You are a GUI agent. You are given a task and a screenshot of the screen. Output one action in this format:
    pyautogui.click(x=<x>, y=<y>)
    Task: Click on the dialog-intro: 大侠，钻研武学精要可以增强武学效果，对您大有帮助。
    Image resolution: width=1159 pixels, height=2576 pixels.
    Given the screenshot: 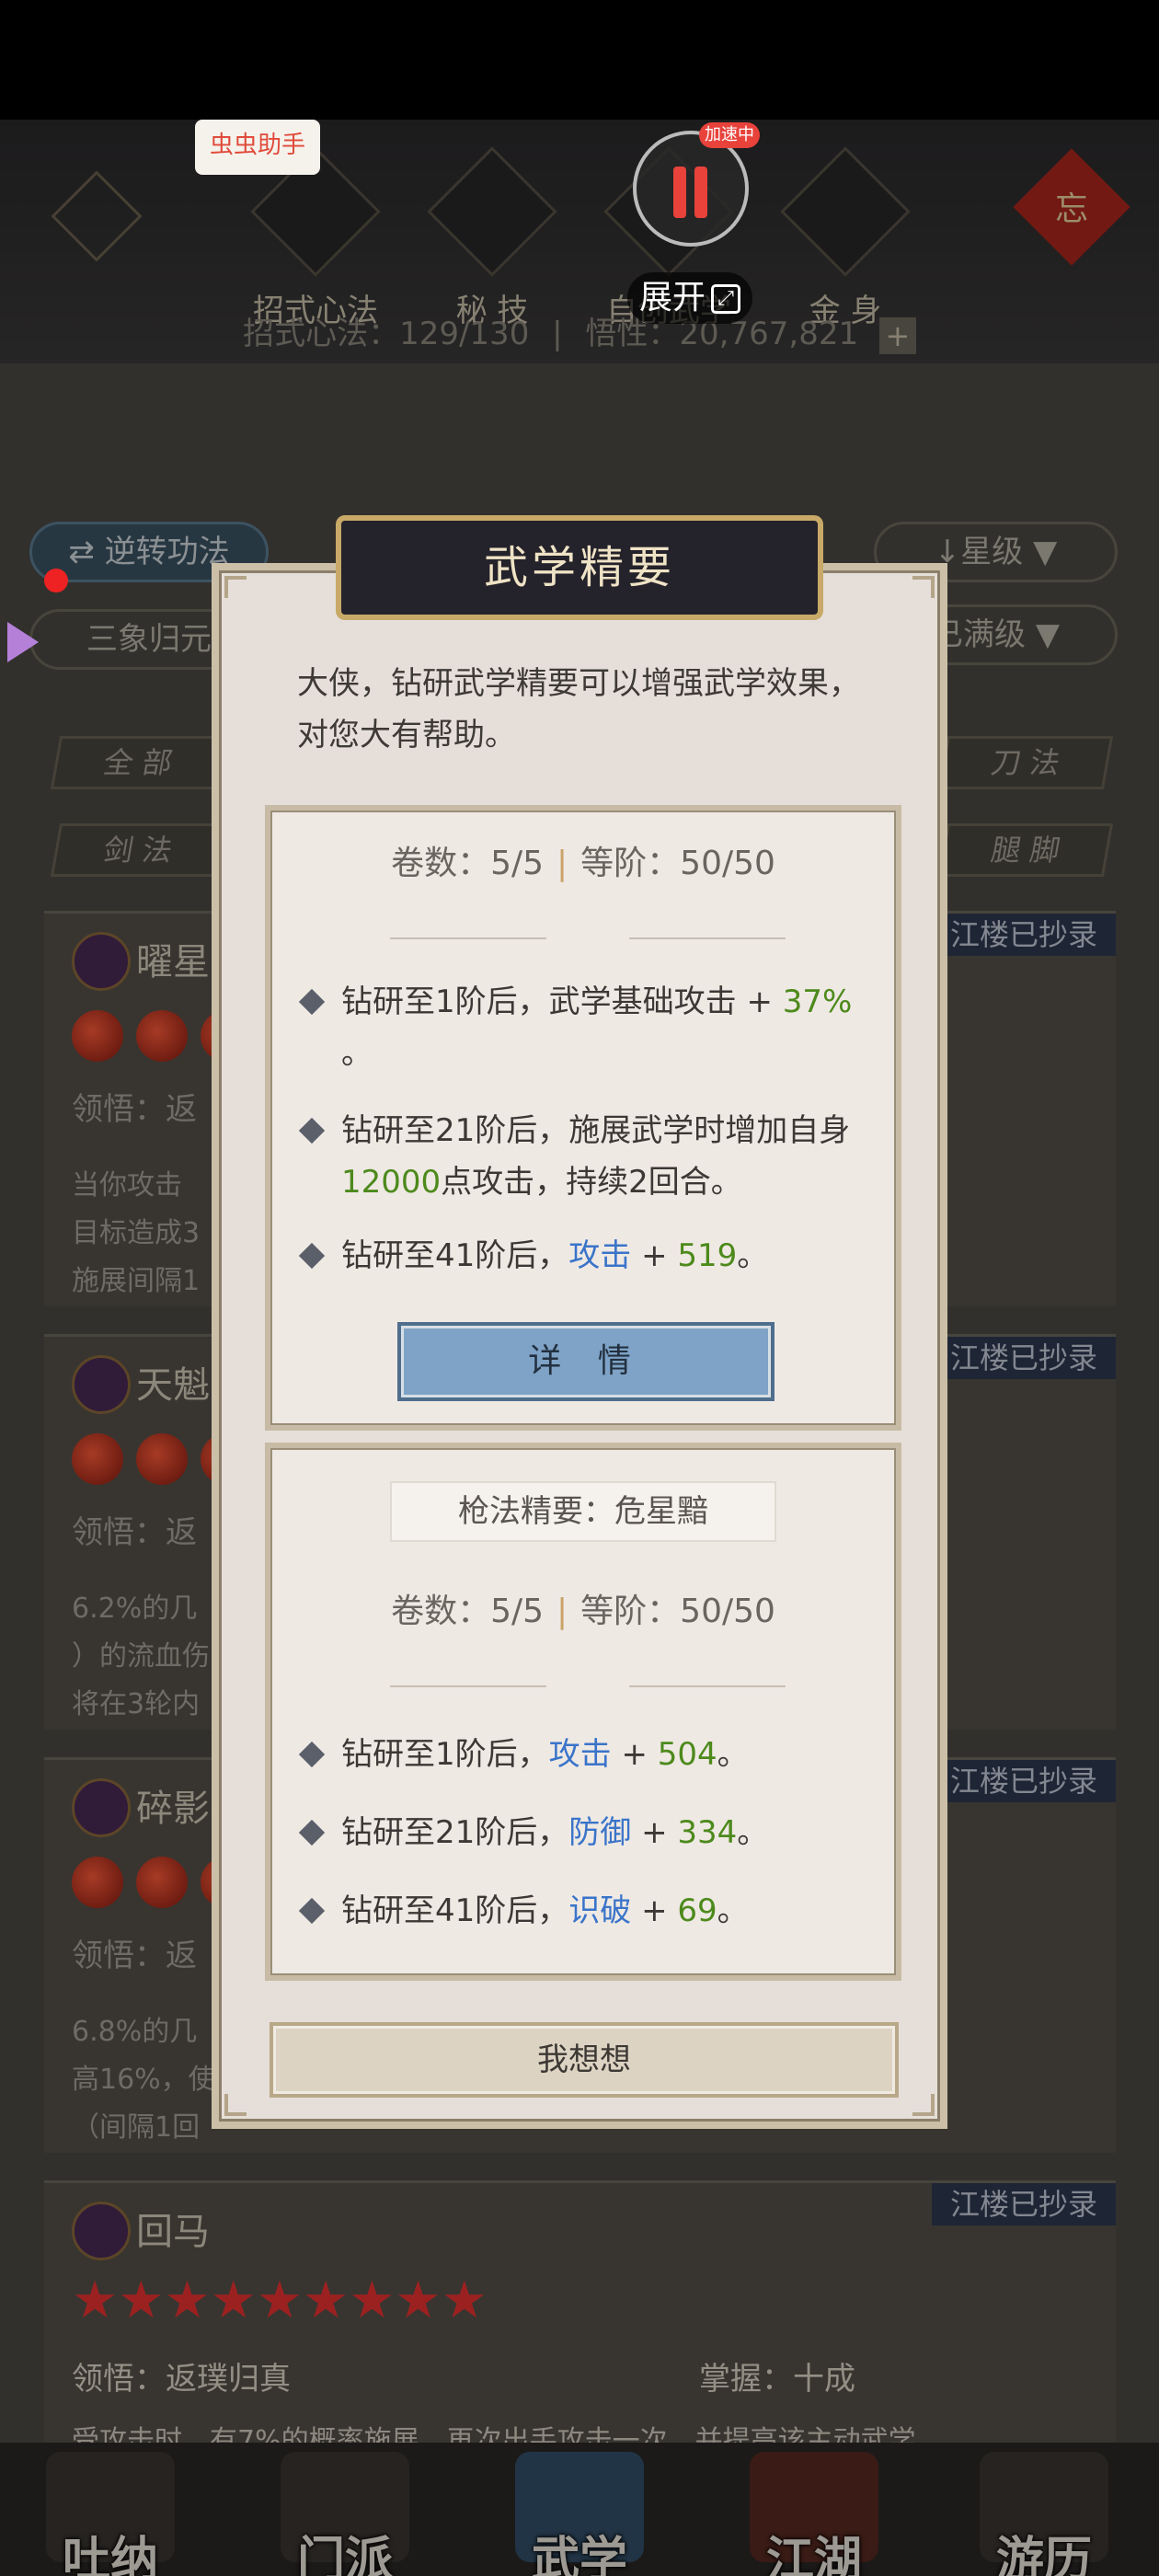 What is the action you would take?
    pyautogui.click(x=578, y=709)
    